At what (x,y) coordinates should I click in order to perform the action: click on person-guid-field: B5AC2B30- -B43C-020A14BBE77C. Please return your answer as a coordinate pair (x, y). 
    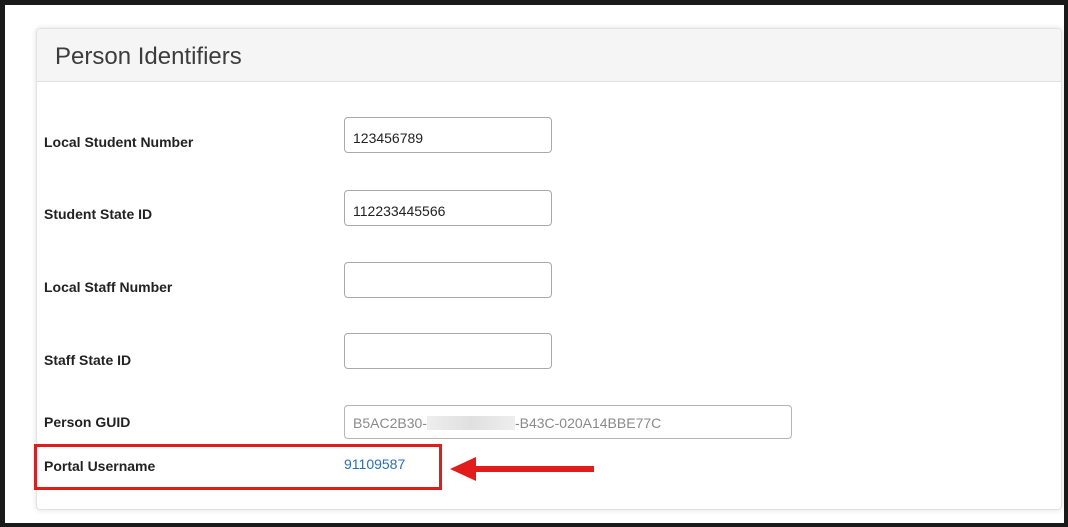
    Looking at the image, I should click on (568, 422).